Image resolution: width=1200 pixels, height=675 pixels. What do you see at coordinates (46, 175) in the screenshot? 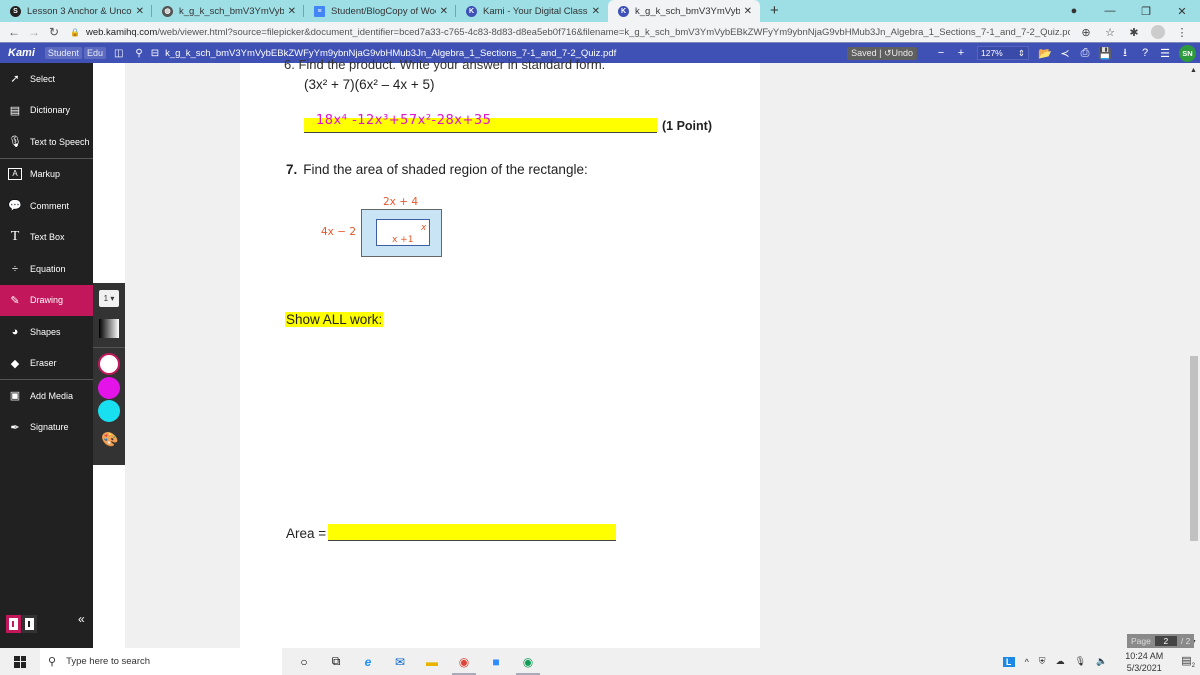
I see `sidebar-item-markup: A Markup` at bounding box center [46, 175].